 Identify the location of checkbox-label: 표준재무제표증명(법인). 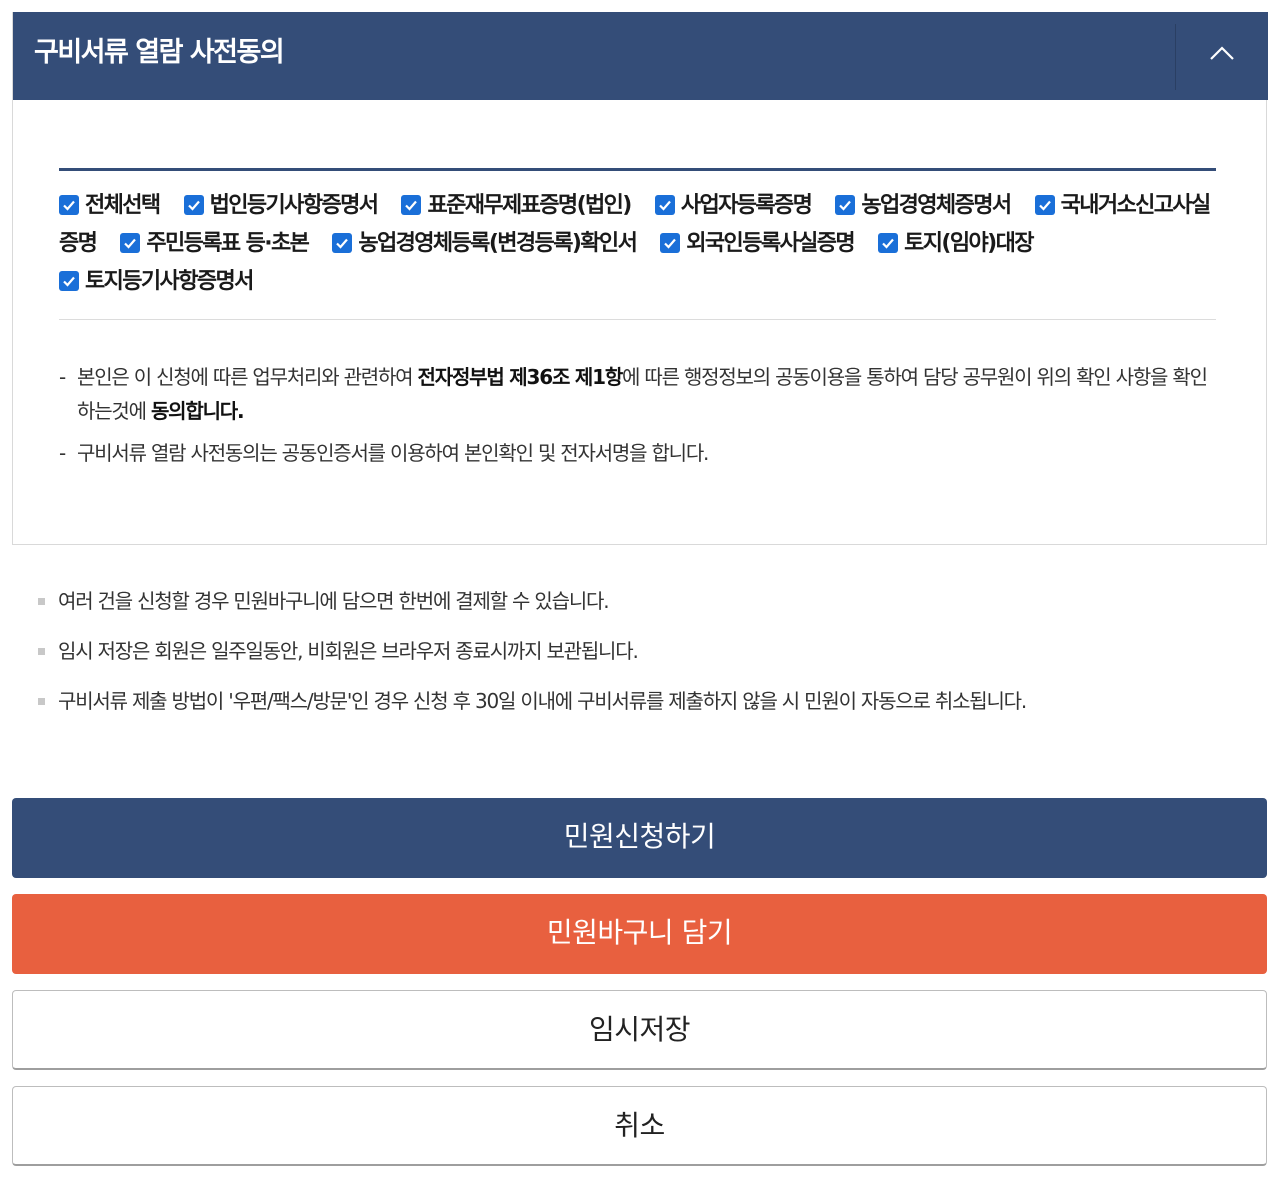
(529, 205).